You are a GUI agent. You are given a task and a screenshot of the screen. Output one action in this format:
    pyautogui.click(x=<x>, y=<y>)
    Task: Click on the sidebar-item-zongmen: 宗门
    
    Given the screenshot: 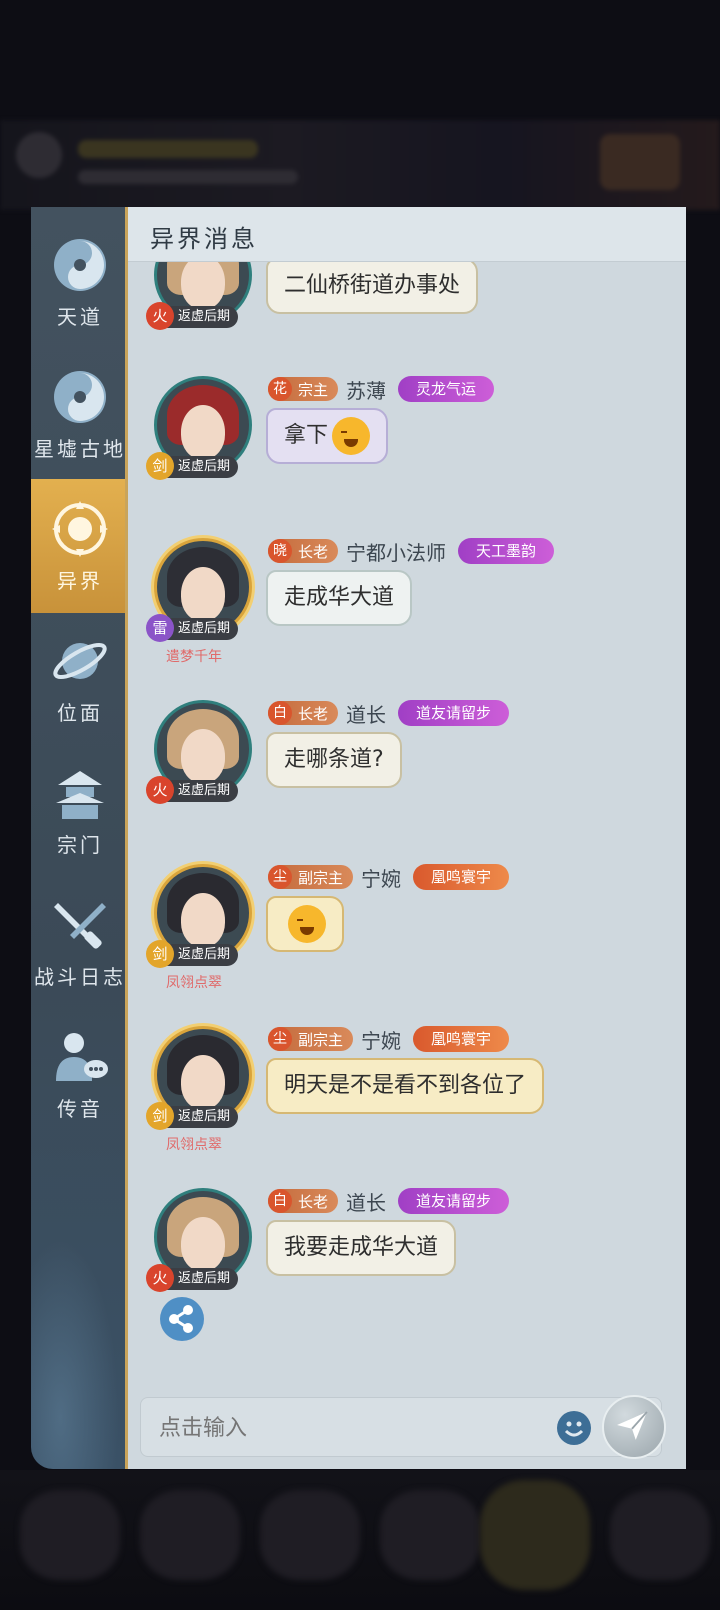 What is the action you would take?
    pyautogui.click(x=80, y=810)
    